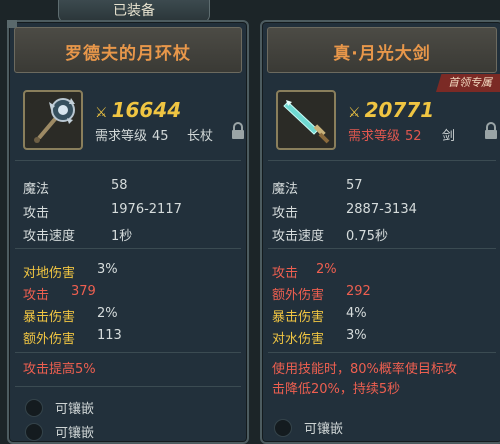 The image size is (500, 444). I want to click on power-value: 20771, so click(399, 110).